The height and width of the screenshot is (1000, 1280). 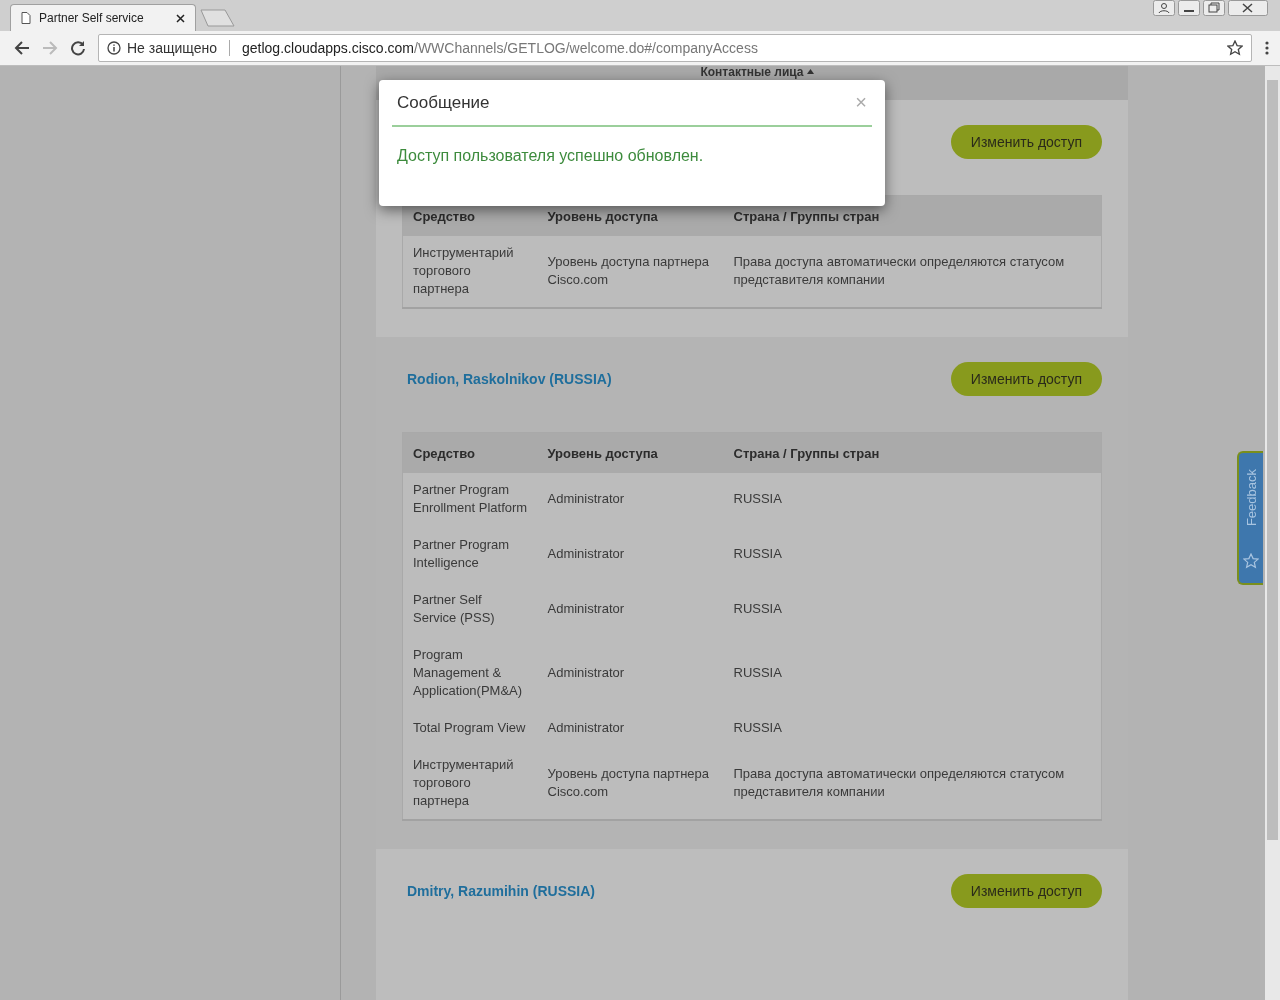 What do you see at coordinates (470, 553) in the screenshot?
I see `table-cell: Partner Program Intelligence` at bounding box center [470, 553].